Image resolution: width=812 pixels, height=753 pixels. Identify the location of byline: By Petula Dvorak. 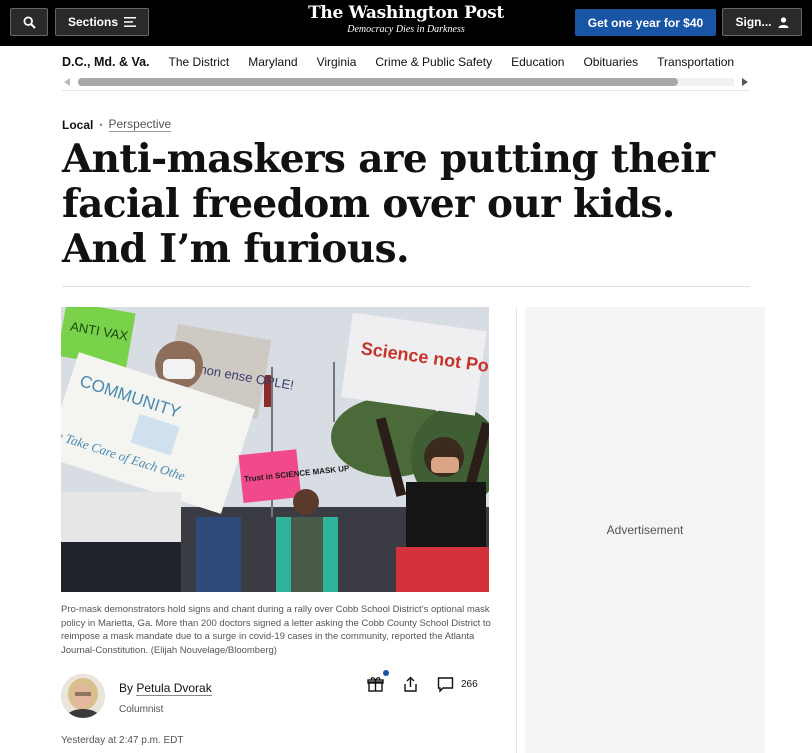
(165, 688).